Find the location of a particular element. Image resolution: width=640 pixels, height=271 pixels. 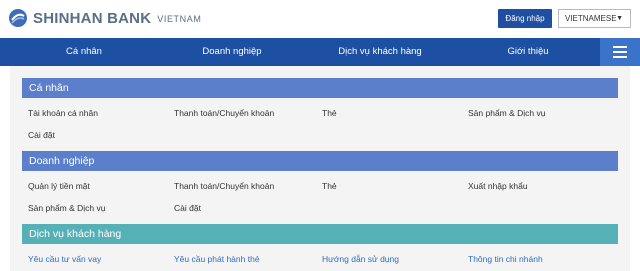

link-business-import-export: Xuất nhập khẩu is located at coordinates (498, 186).